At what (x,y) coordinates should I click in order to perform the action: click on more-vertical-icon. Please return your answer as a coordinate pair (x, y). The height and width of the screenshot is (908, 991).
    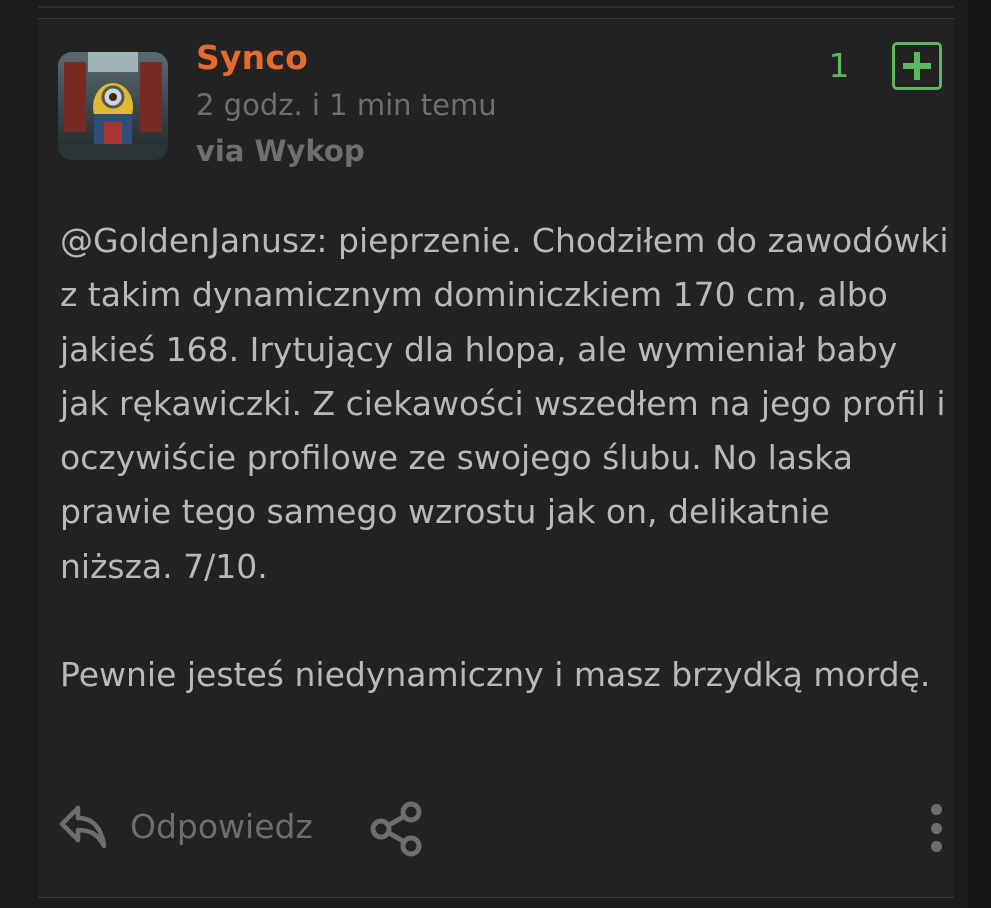
    Looking at the image, I should click on (936, 809).